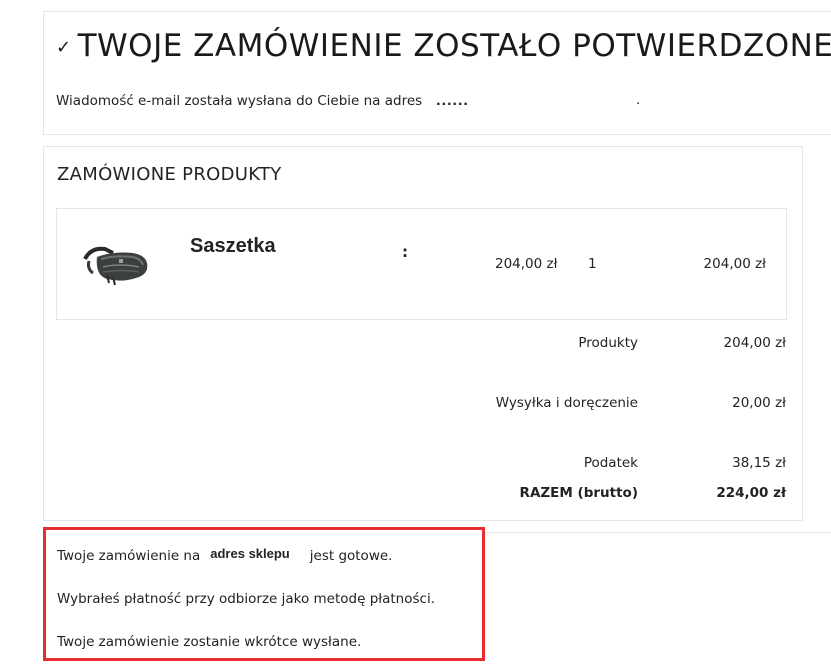  What do you see at coordinates (233, 246) in the screenshot?
I see `product-name: Saszetka` at bounding box center [233, 246].